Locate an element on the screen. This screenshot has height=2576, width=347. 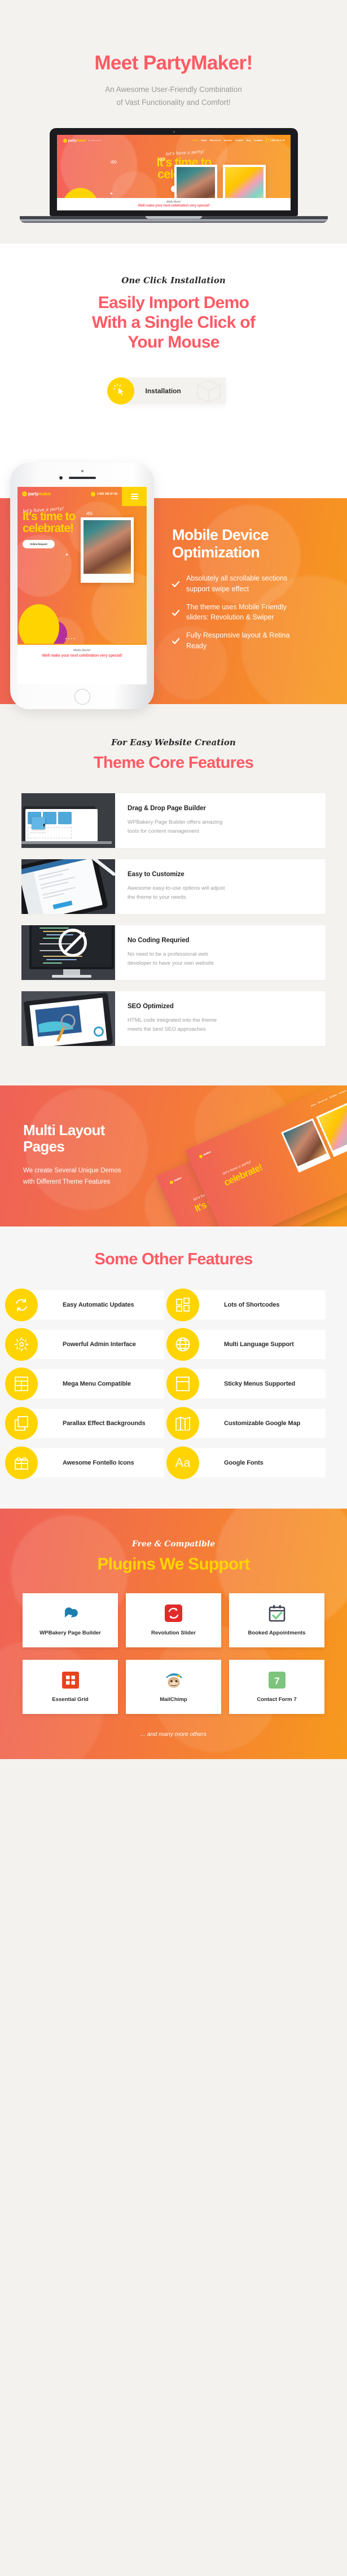
feature-card-easy-automatic-updates: Easy Automatic Updates is located at coordinates (84, 1305).